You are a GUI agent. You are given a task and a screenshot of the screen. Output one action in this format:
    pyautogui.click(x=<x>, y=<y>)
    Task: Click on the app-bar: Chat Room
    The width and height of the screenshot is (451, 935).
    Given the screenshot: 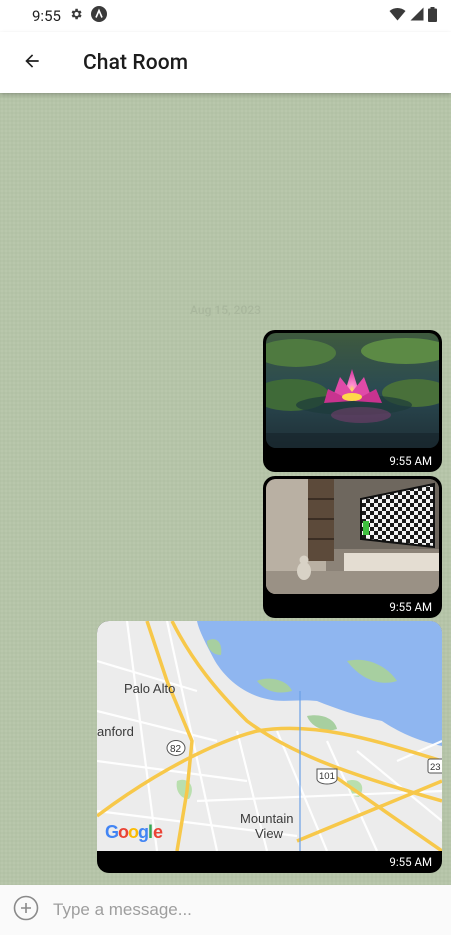 What is the action you would take?
    pyautogui.click(x=225, y=62)
    